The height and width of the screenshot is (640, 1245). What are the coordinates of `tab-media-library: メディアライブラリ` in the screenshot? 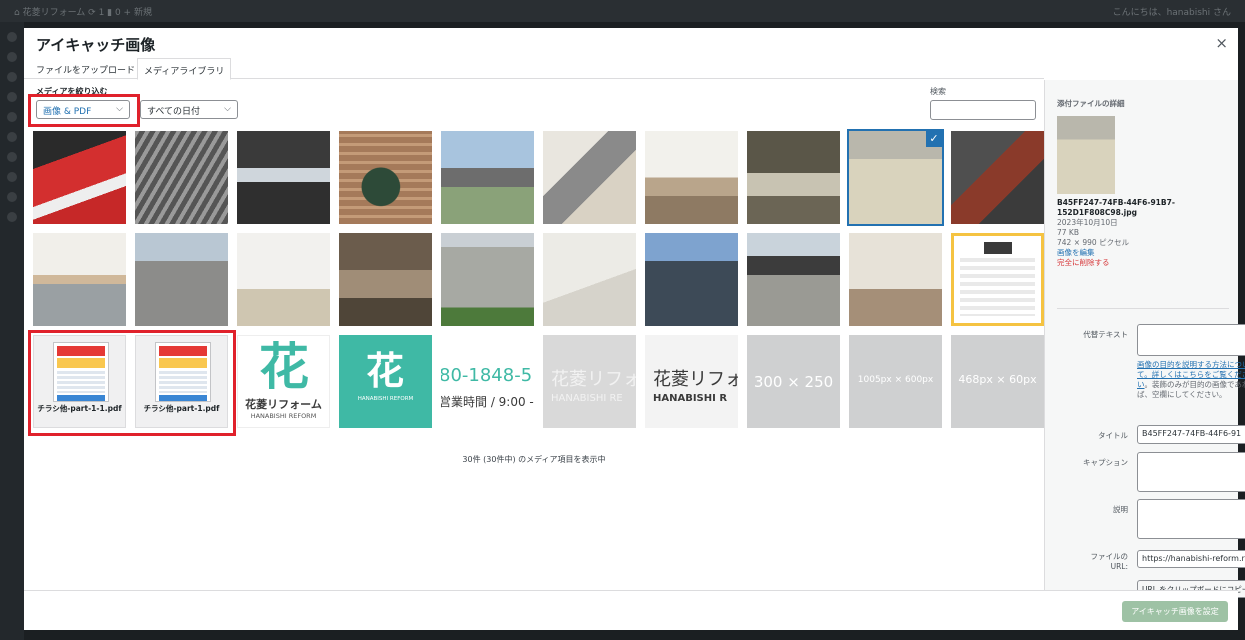 It's located at (184, 69).